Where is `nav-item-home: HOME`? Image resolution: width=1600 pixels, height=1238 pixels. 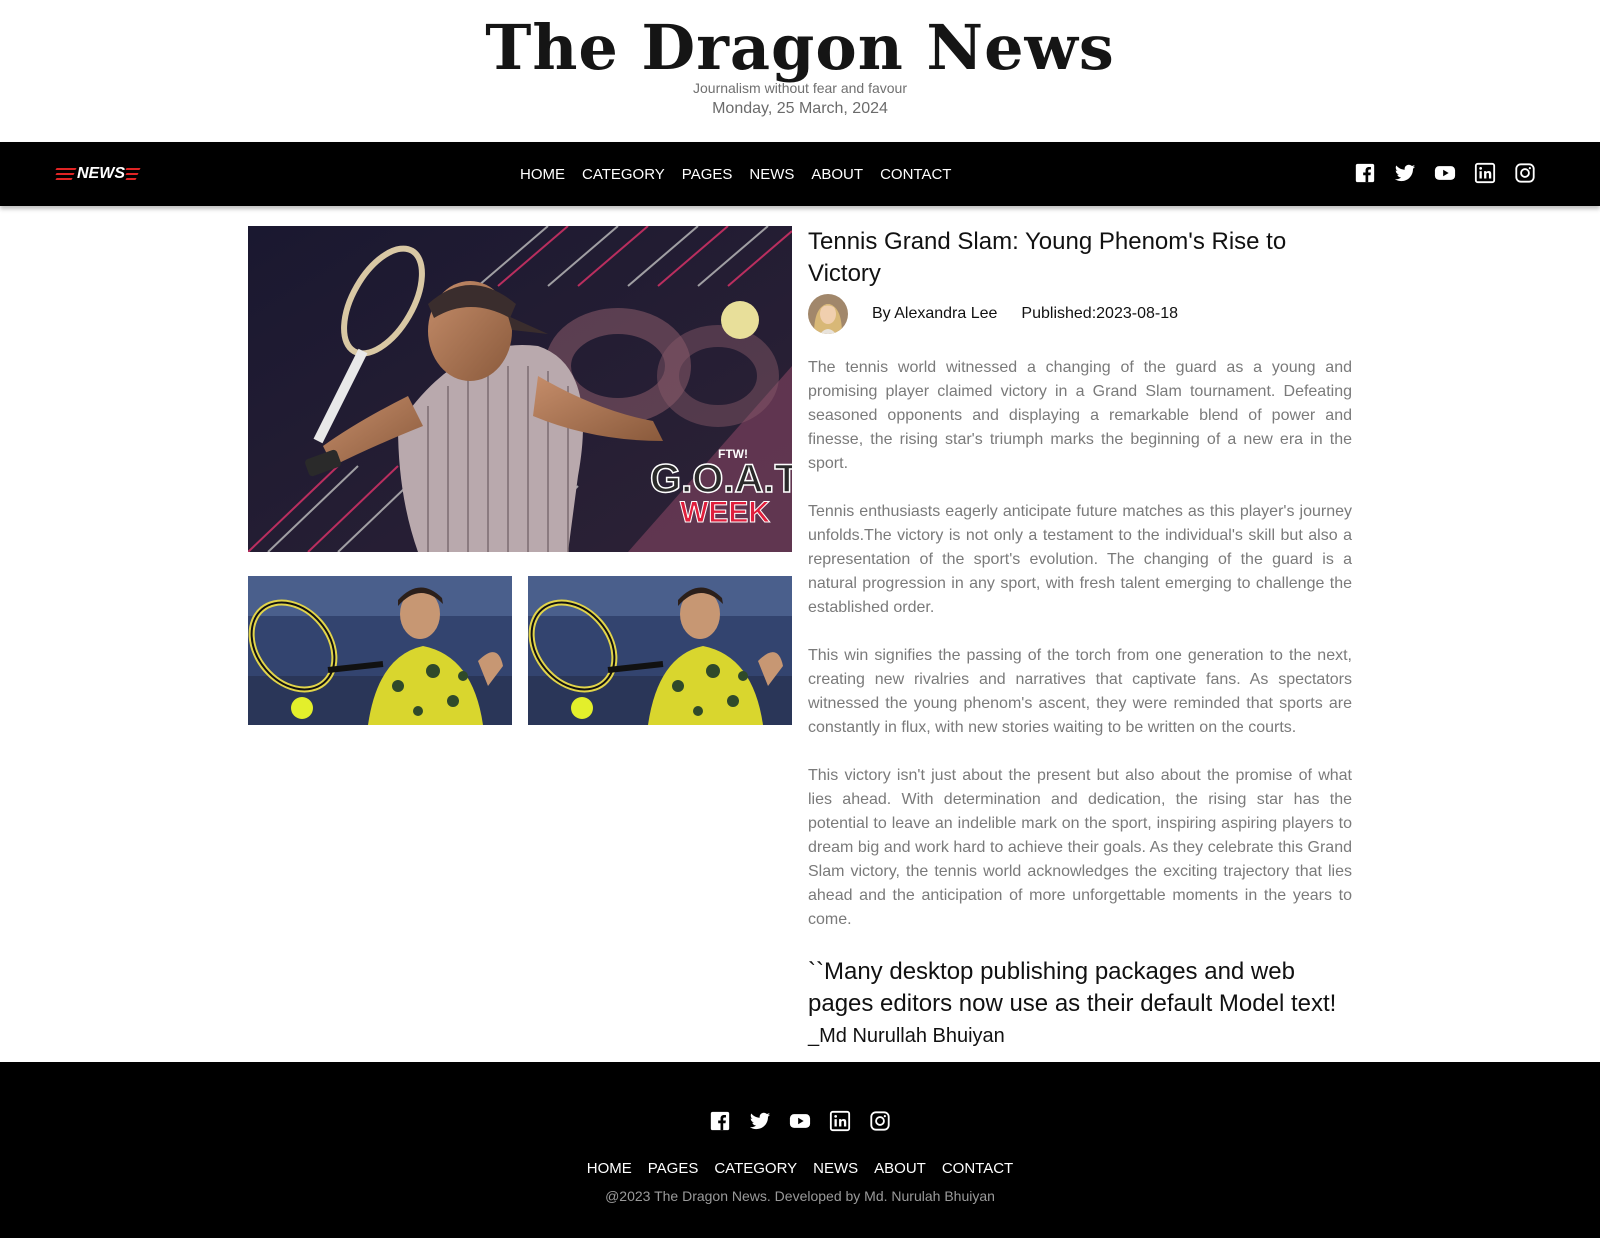
nav-item-home: HOME is located at coordinates (542, 174).